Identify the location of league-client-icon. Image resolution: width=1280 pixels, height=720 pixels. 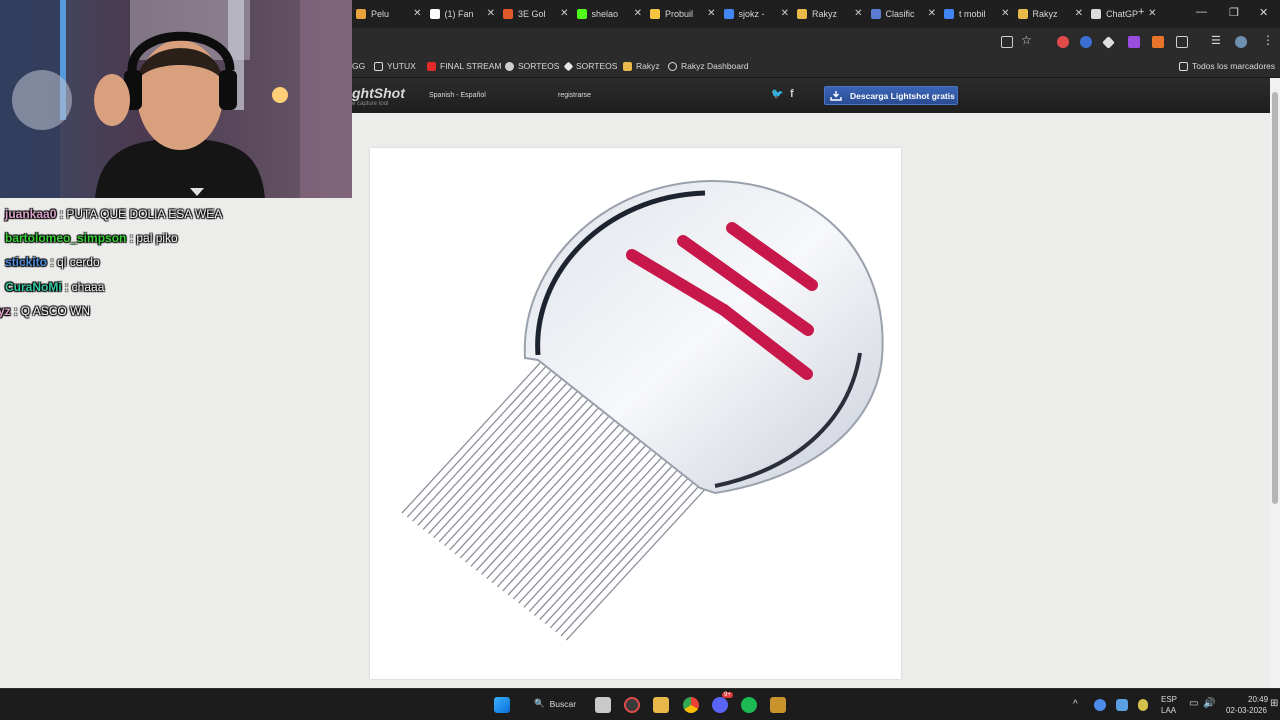
(778, 705).